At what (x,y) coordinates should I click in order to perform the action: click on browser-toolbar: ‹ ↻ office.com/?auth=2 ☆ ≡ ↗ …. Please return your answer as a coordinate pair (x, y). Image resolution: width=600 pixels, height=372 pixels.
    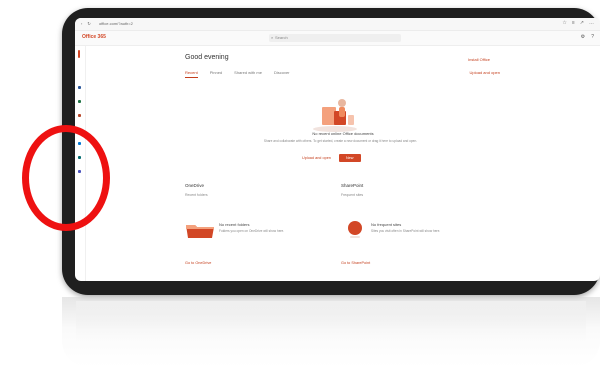
    Looking at the image, I should click on (337, 24).